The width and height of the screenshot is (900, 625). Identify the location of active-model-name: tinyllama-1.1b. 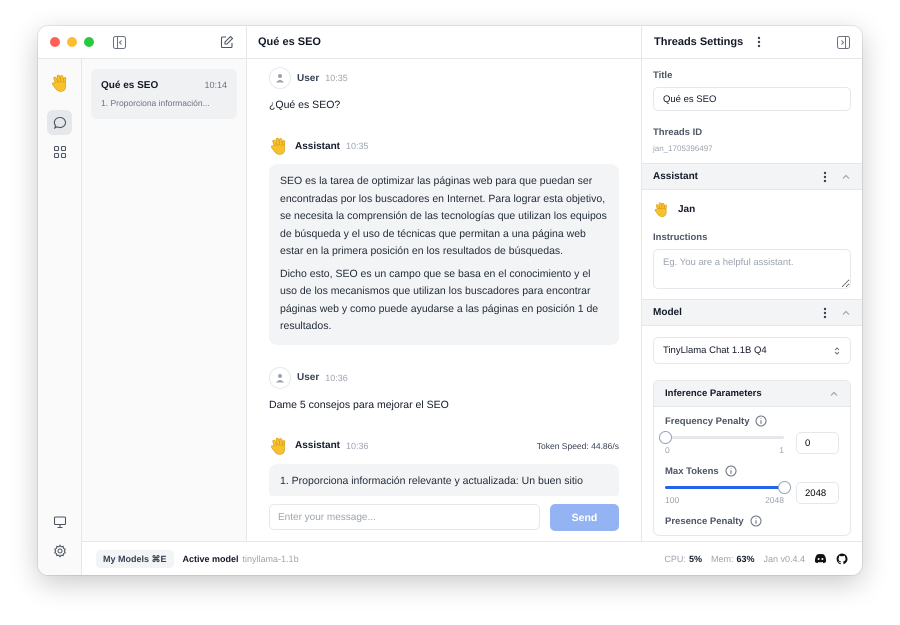
(270, 559).